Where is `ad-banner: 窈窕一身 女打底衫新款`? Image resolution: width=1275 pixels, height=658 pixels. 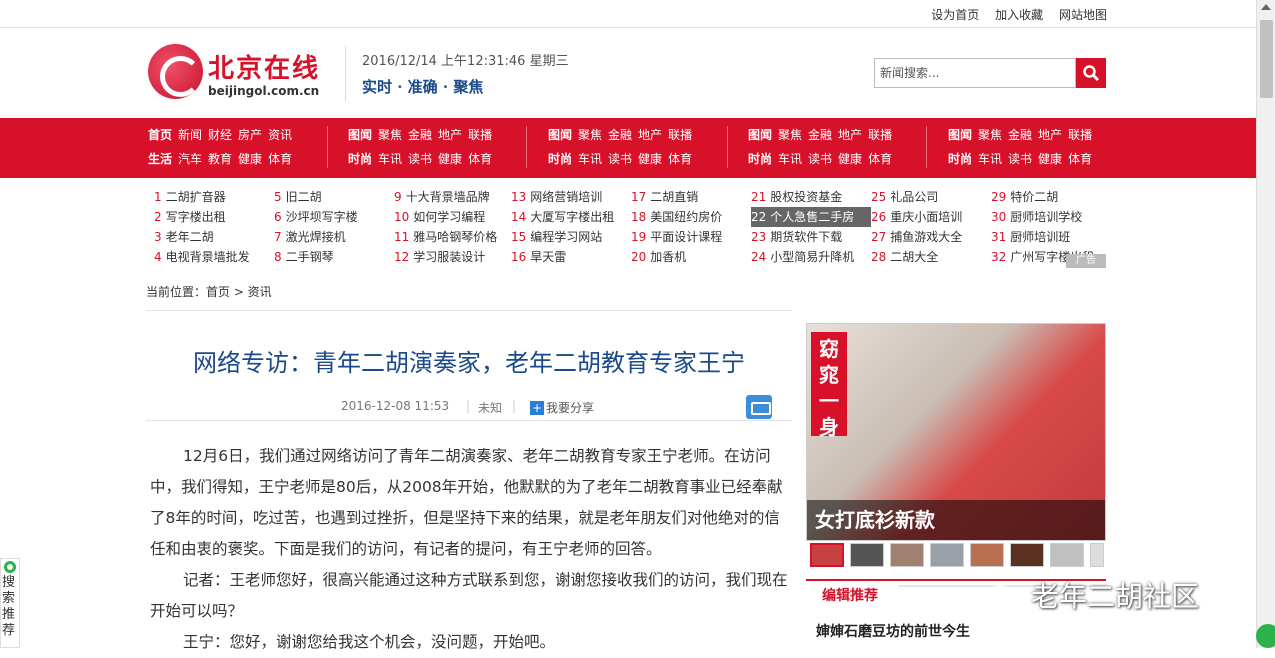 ad-banner: 窈窕一身 女打底衫新款 is located at coordinates (956, 432).